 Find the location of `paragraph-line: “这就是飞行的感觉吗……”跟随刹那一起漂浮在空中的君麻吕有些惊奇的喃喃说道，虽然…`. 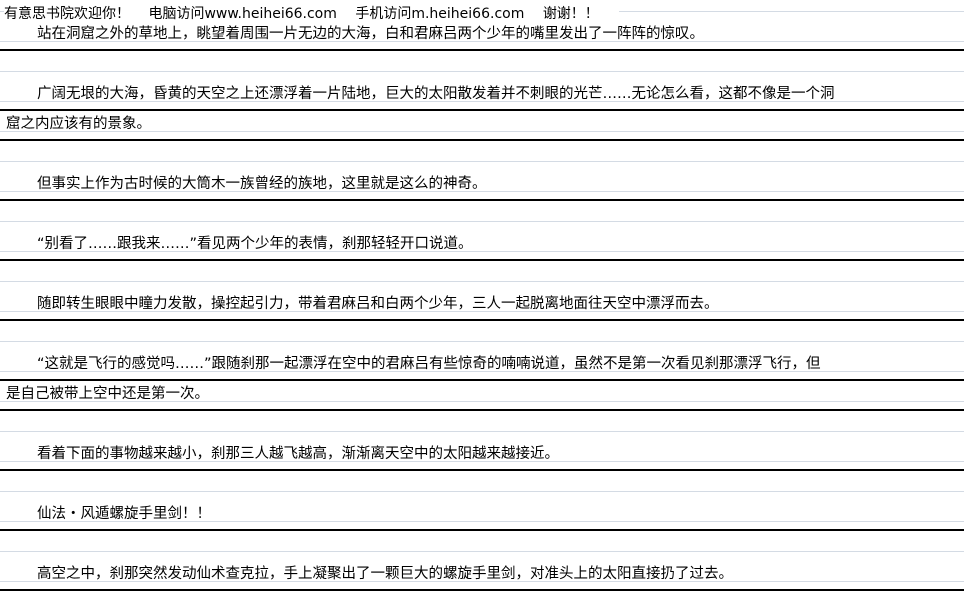

paragraph-line: “这就是飞行的感觉吗……”跟随刹那一起漂浮在空中的君麻吕有些惊奇的喃喃说道，虽然… is located at coordinates (482, 366).